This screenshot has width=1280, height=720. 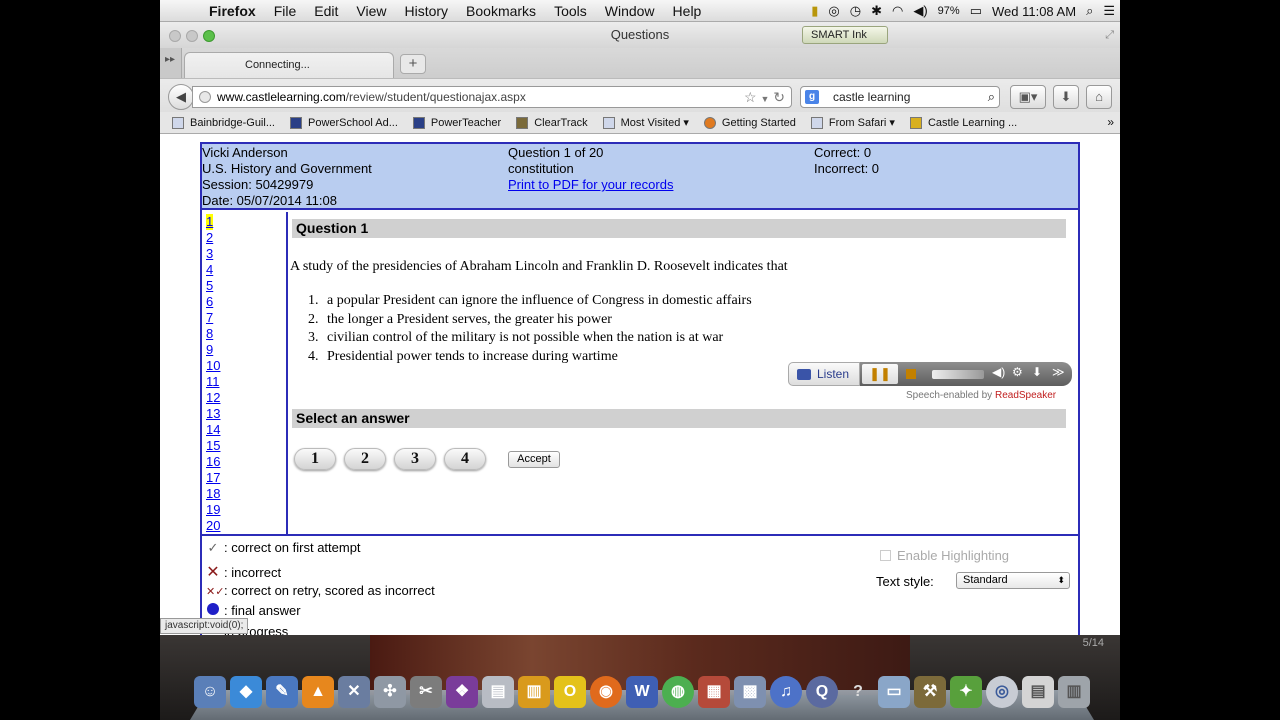 What do you see at coordinates (786, 692) in the screenshot?
I see `itunes-icon: ♫` at bounding box center [786, 692].